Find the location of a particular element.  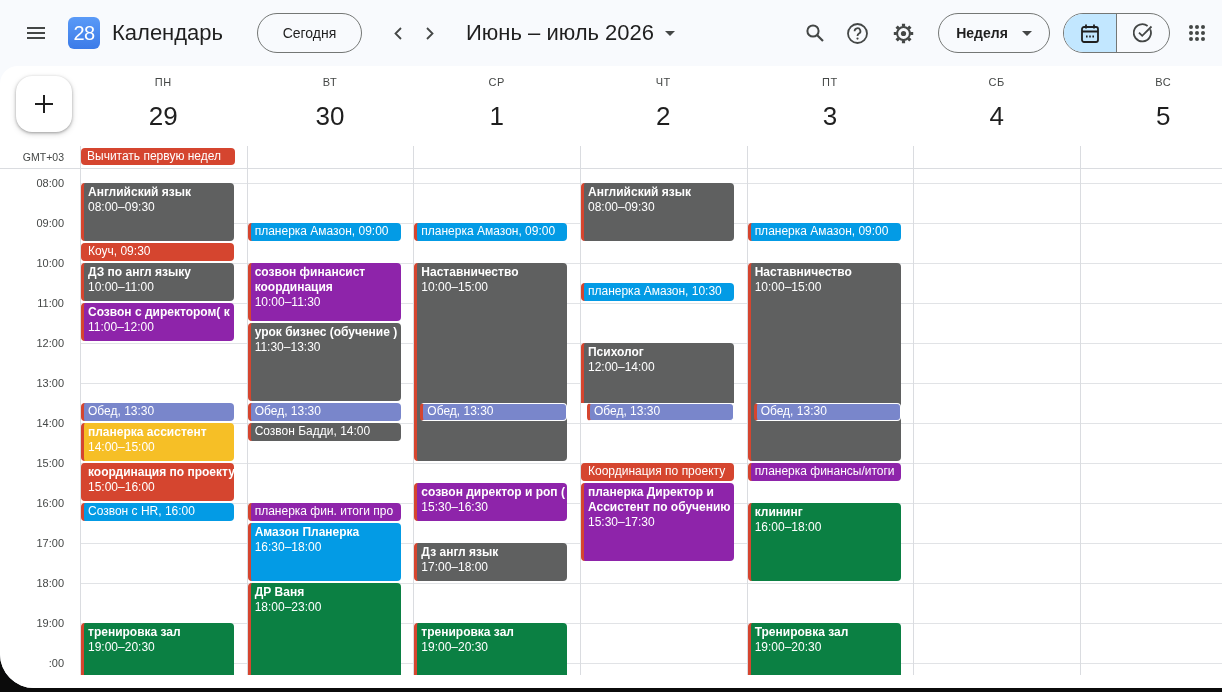

time-label: 10:00 is located at coordinates (50, 263).